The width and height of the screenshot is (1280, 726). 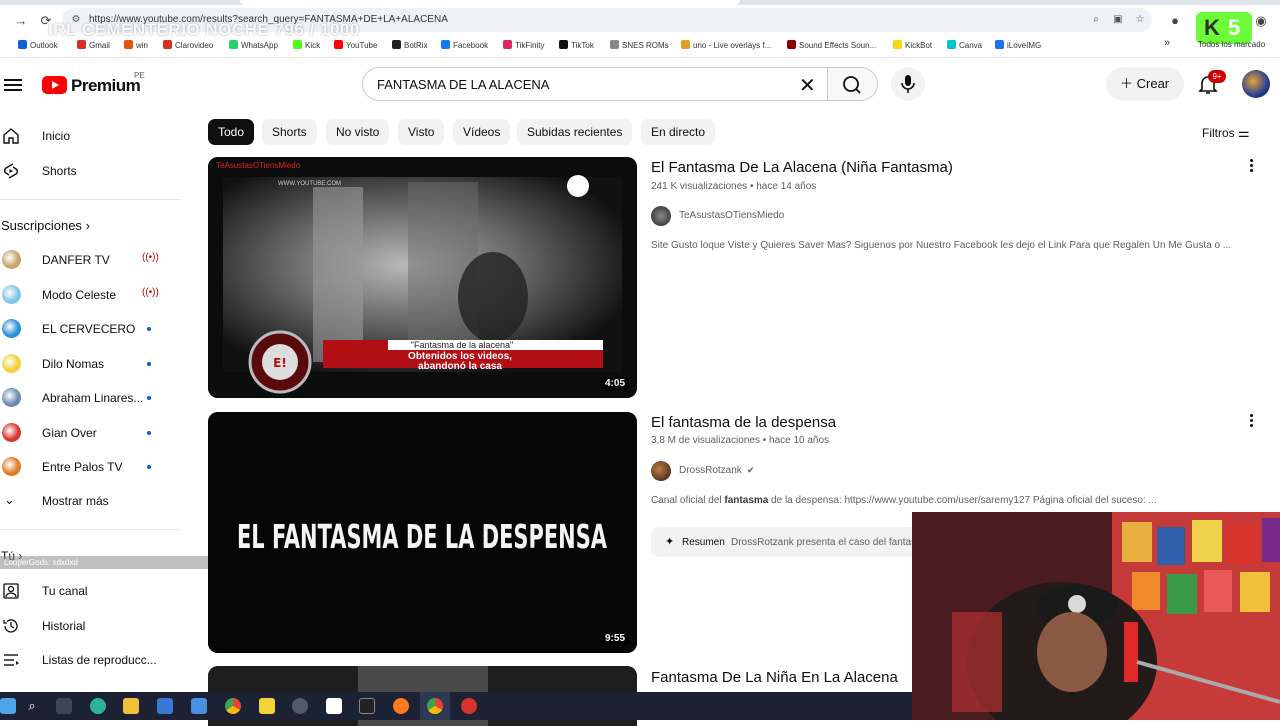 I want to click on bookmarks-overflow-icon: », so click(x=1167, y=43).